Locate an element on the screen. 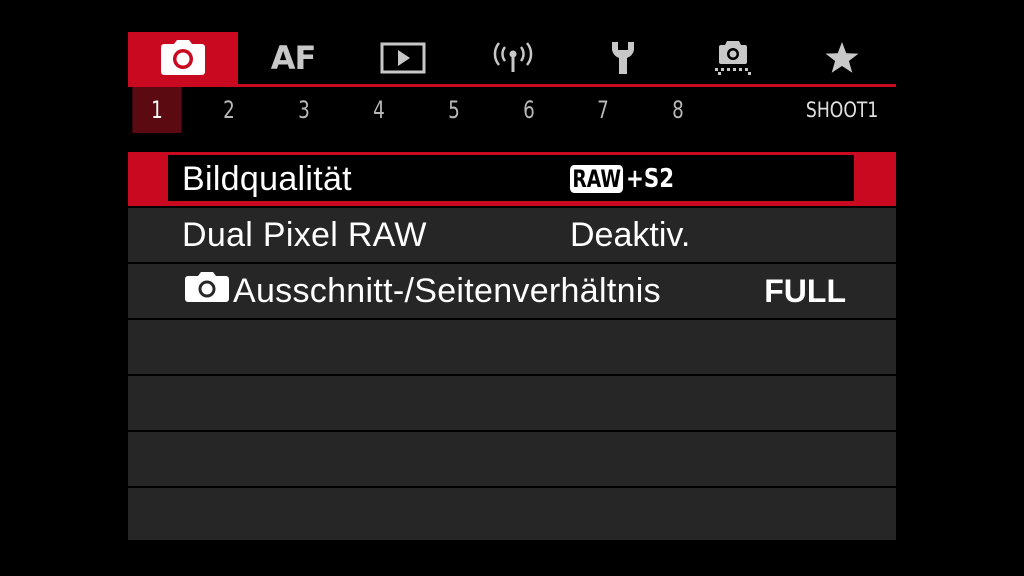  page-4: 4 is located at coordinates (378, 110).